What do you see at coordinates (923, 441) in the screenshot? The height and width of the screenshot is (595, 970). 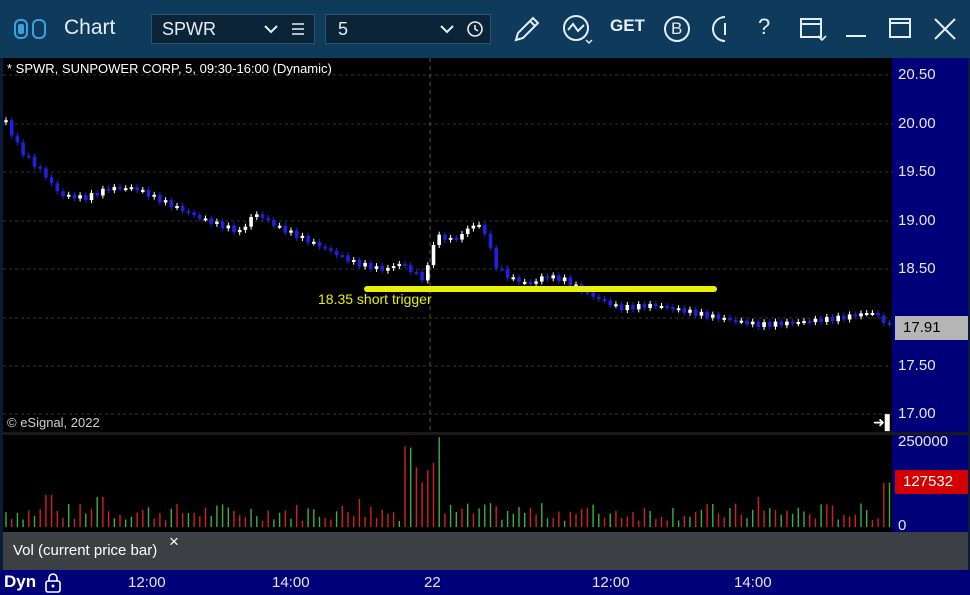 I see `volume-tick: 250000` at bounding box center [923, 441].